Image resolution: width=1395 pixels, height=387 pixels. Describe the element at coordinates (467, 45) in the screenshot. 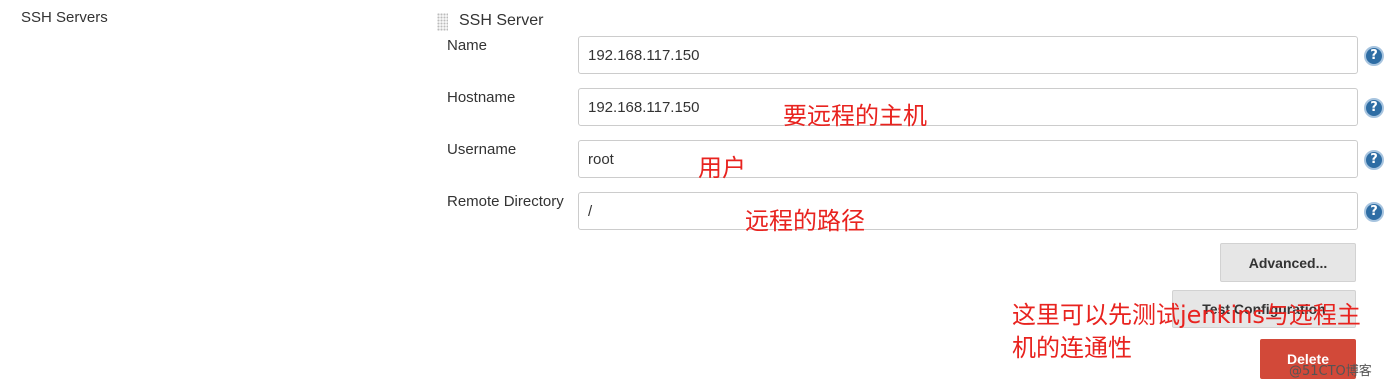

I see `name-label: Name` at that location.